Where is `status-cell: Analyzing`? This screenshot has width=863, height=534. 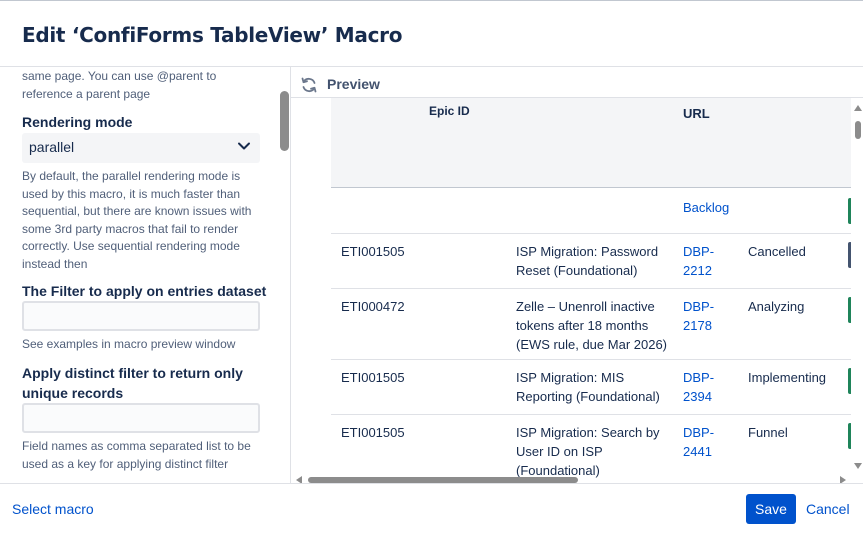 status-cell: Analyzing is located at coordinates (776, 306).